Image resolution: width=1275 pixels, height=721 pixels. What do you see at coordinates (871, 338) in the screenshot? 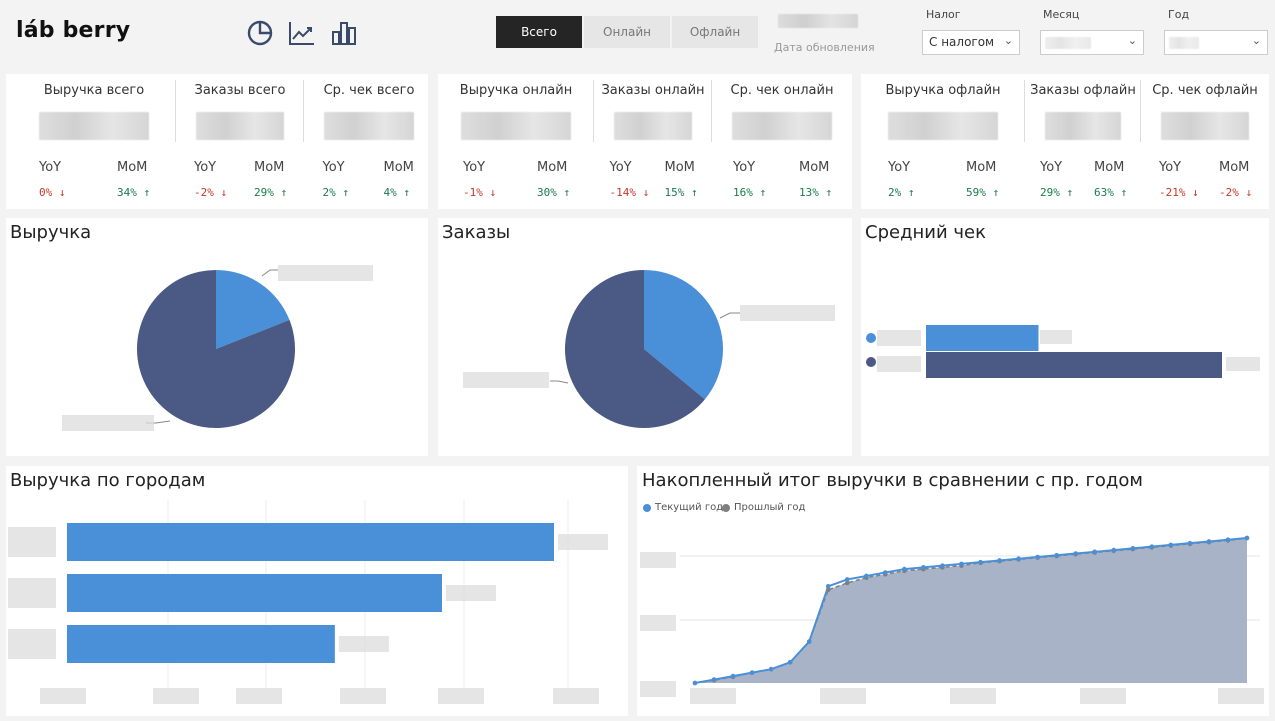
I see `avg-check-online-dot` at bounding box center [871, 338].